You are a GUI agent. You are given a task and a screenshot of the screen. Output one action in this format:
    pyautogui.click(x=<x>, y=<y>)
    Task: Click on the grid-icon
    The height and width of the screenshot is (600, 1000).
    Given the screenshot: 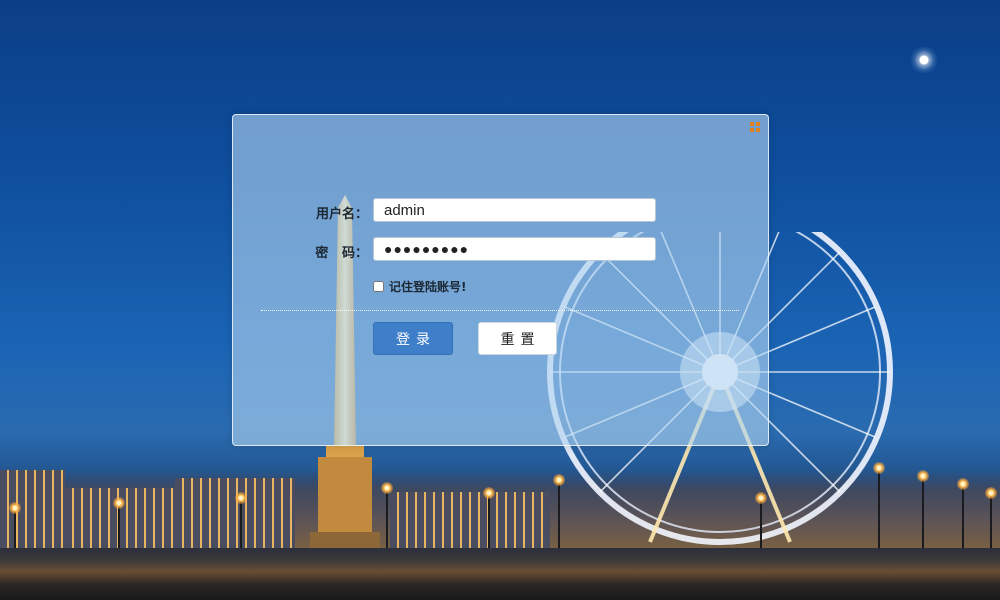 What is the action you would take?
    pyautogui.click(x=755, y=127)
    